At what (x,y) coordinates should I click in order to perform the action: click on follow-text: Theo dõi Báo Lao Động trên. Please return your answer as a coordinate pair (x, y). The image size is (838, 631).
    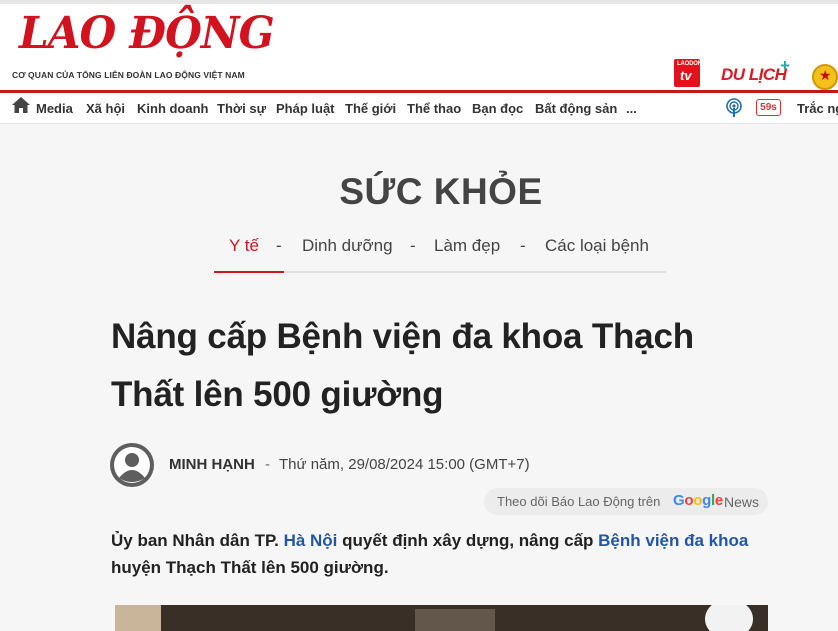
    Looking at the image, I should click on (579, 501).